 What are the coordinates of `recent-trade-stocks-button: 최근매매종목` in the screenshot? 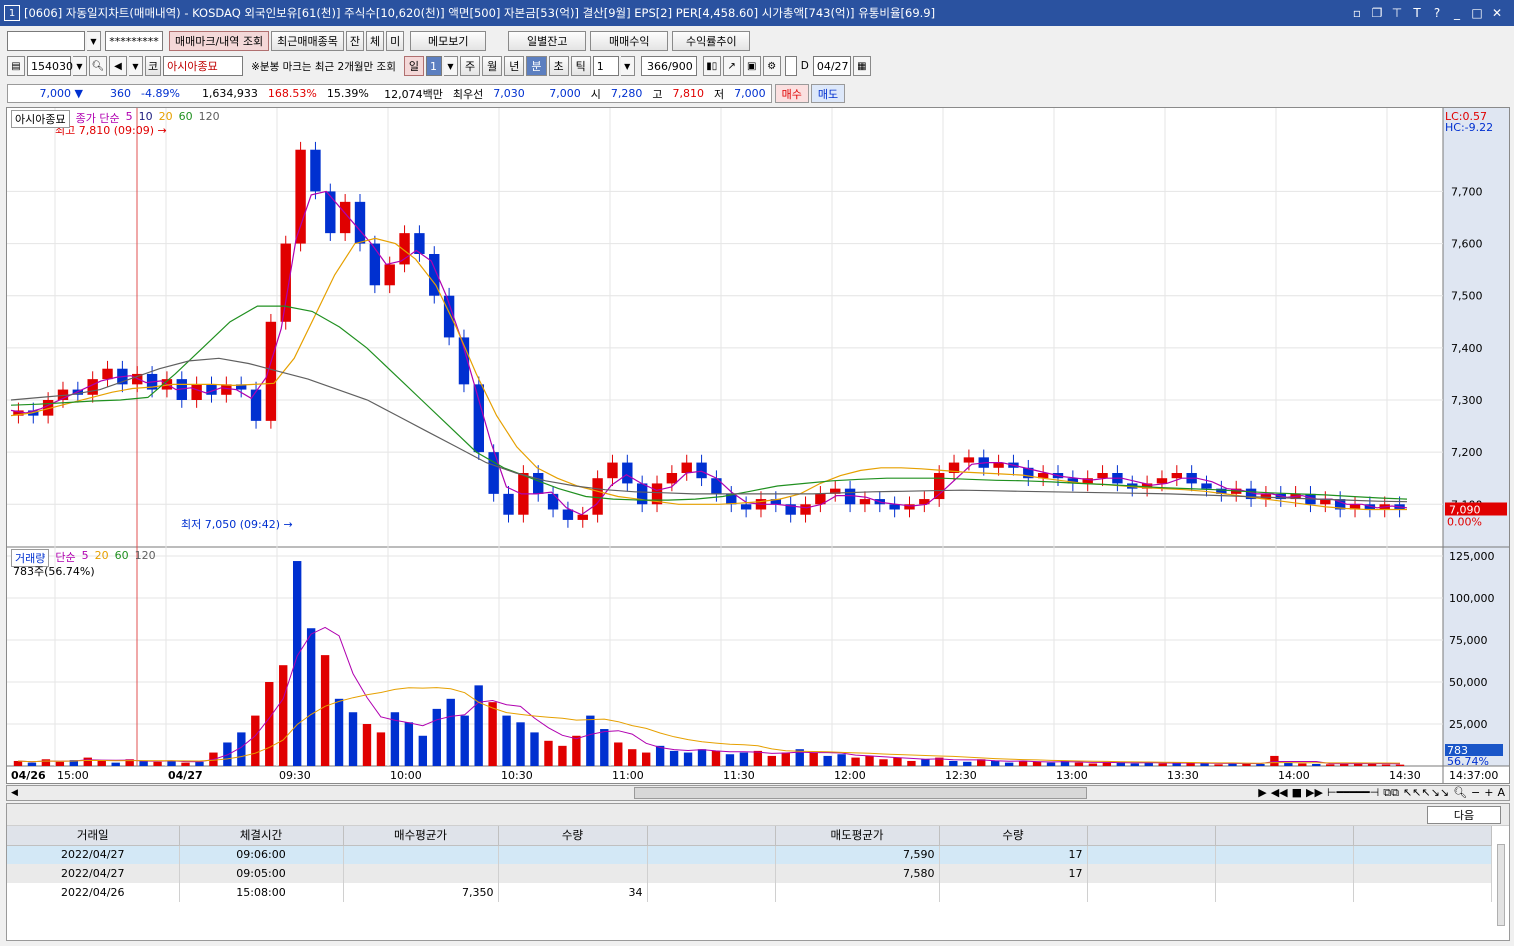 It's located at (307, 41).